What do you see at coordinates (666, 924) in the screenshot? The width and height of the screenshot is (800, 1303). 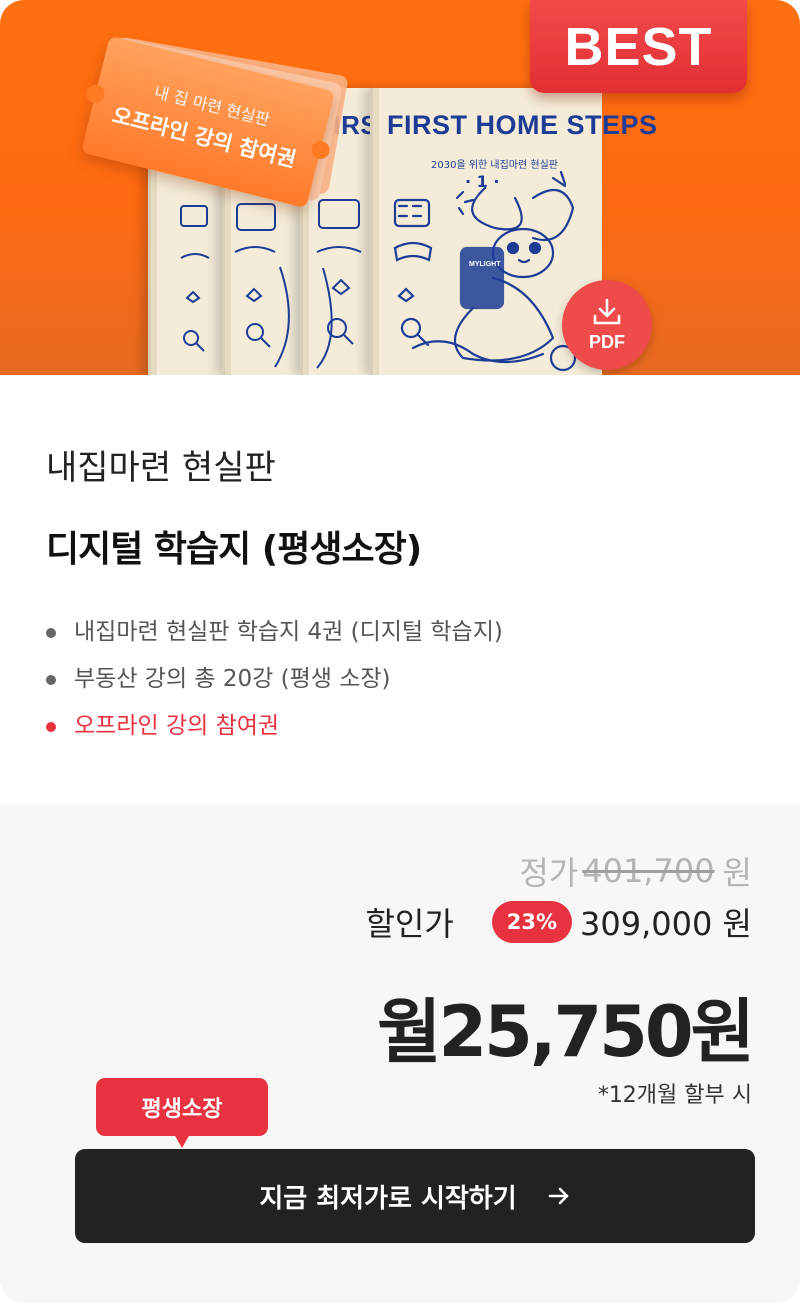 I see `sale-price-value: 309,000 원` at bounding box center [666, 924].